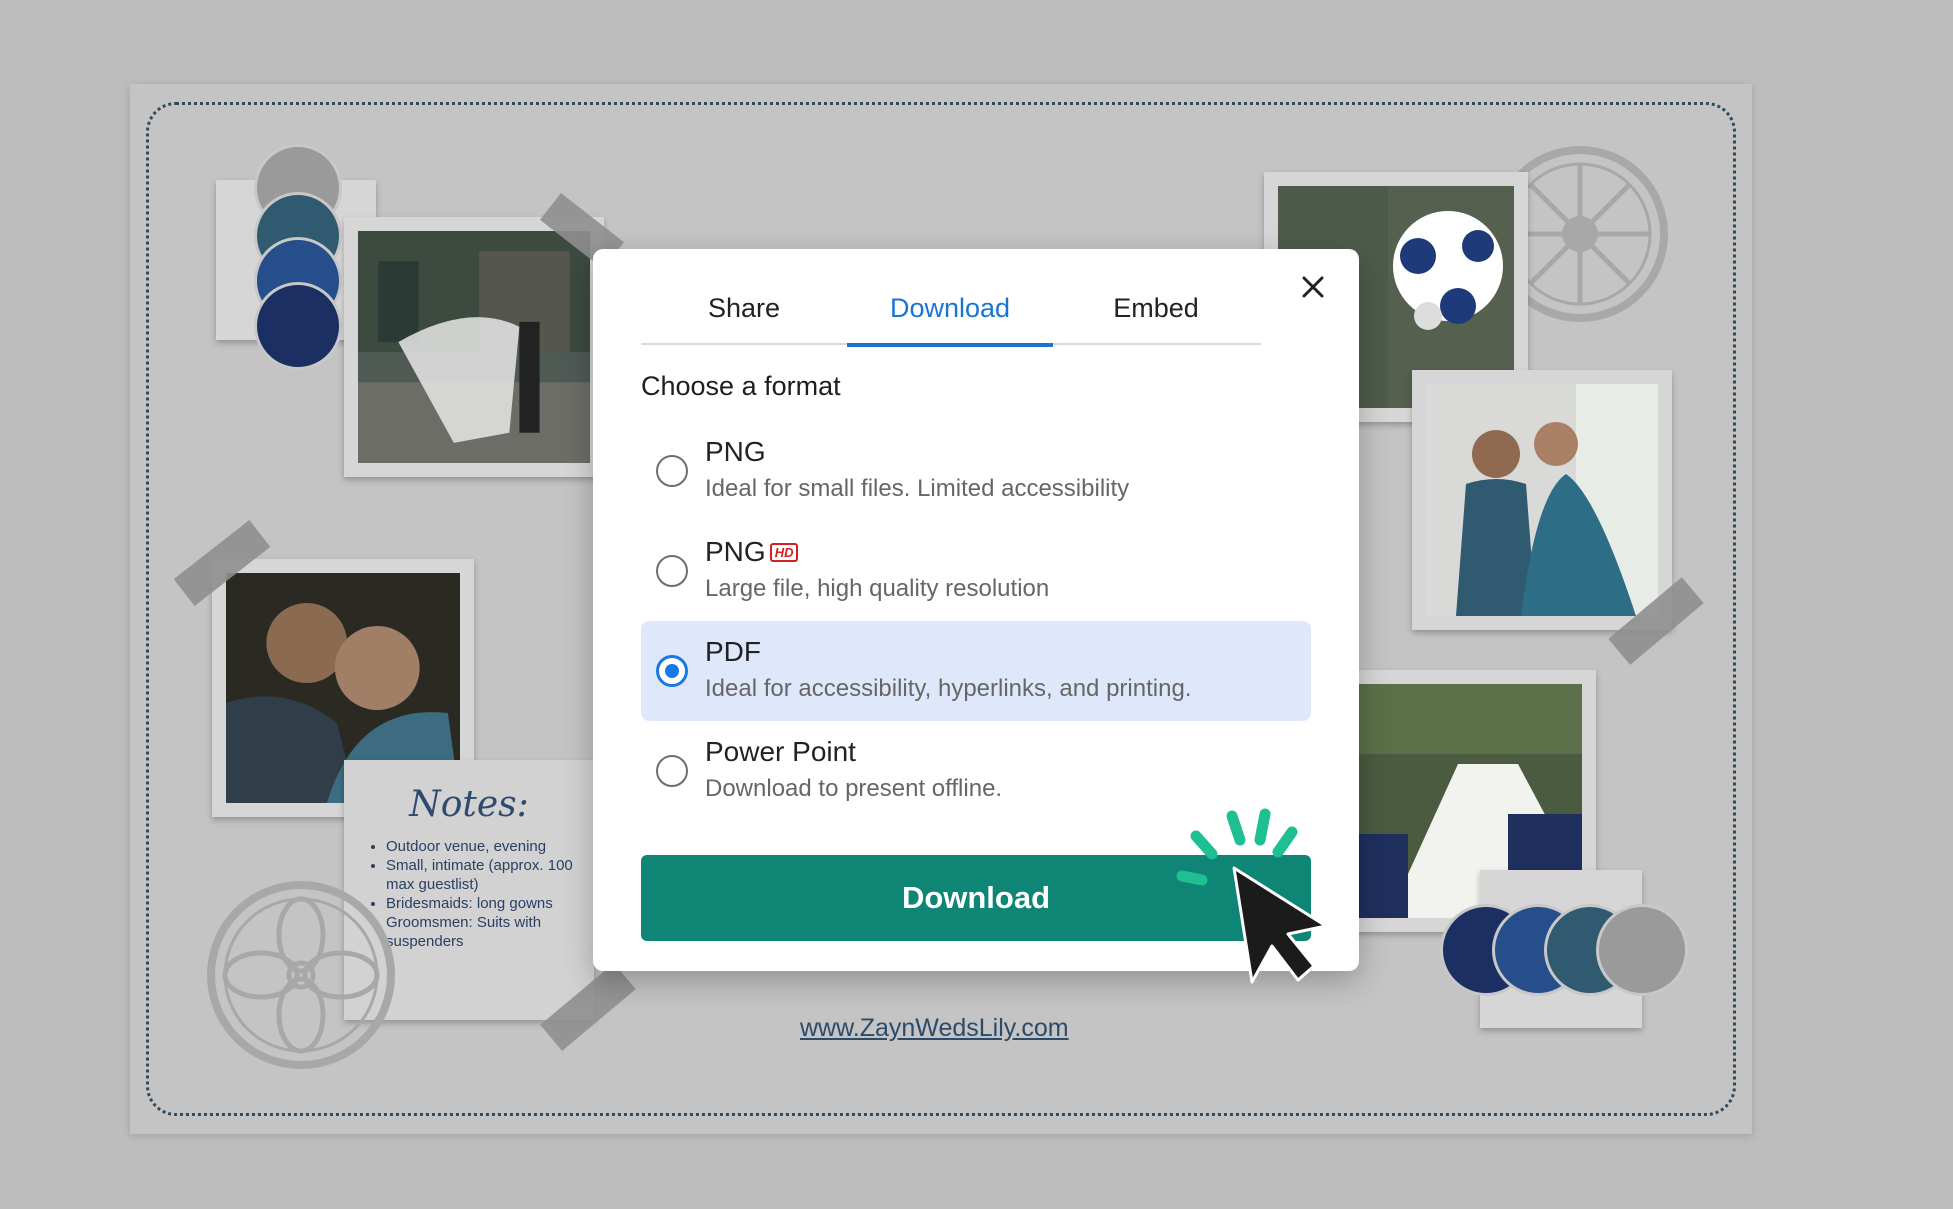 This screenshot has width=1953, height=1209. What do you see at coordinates (672, 671) in the screenshot?
I see `radio-button-selected` at bounding box center [672, 671].